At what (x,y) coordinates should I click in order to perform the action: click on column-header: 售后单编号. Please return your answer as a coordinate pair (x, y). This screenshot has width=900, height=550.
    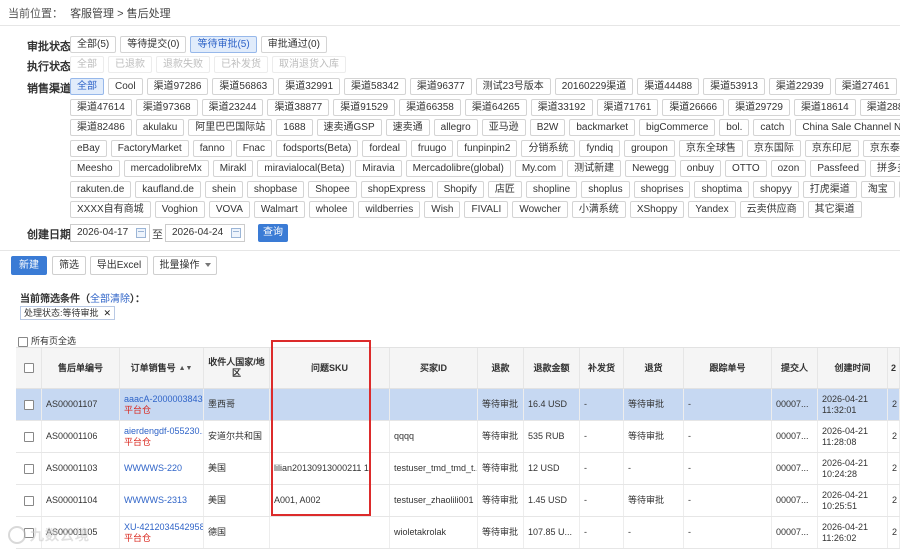
    Looking at the image, I should click on (81, 368).